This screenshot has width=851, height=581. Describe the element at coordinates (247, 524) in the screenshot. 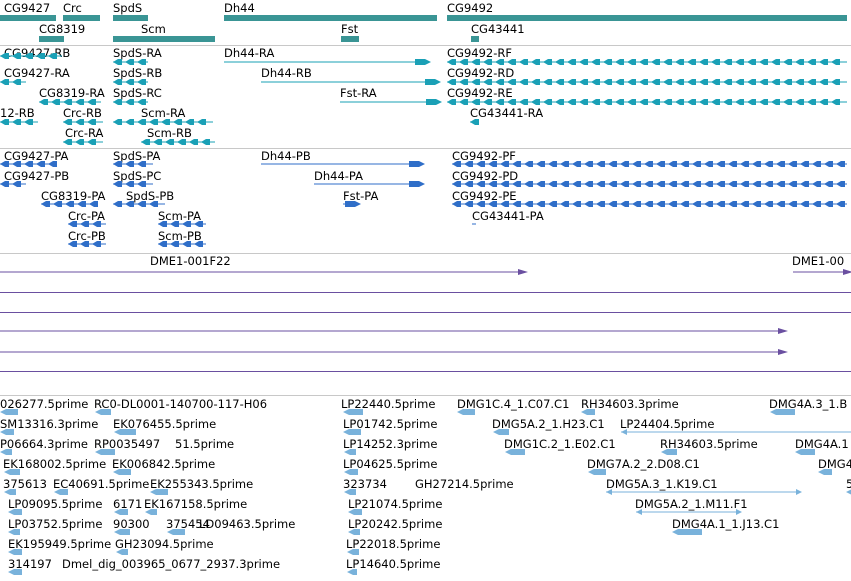

I see `est-label: LD09463.5prime` at that location.